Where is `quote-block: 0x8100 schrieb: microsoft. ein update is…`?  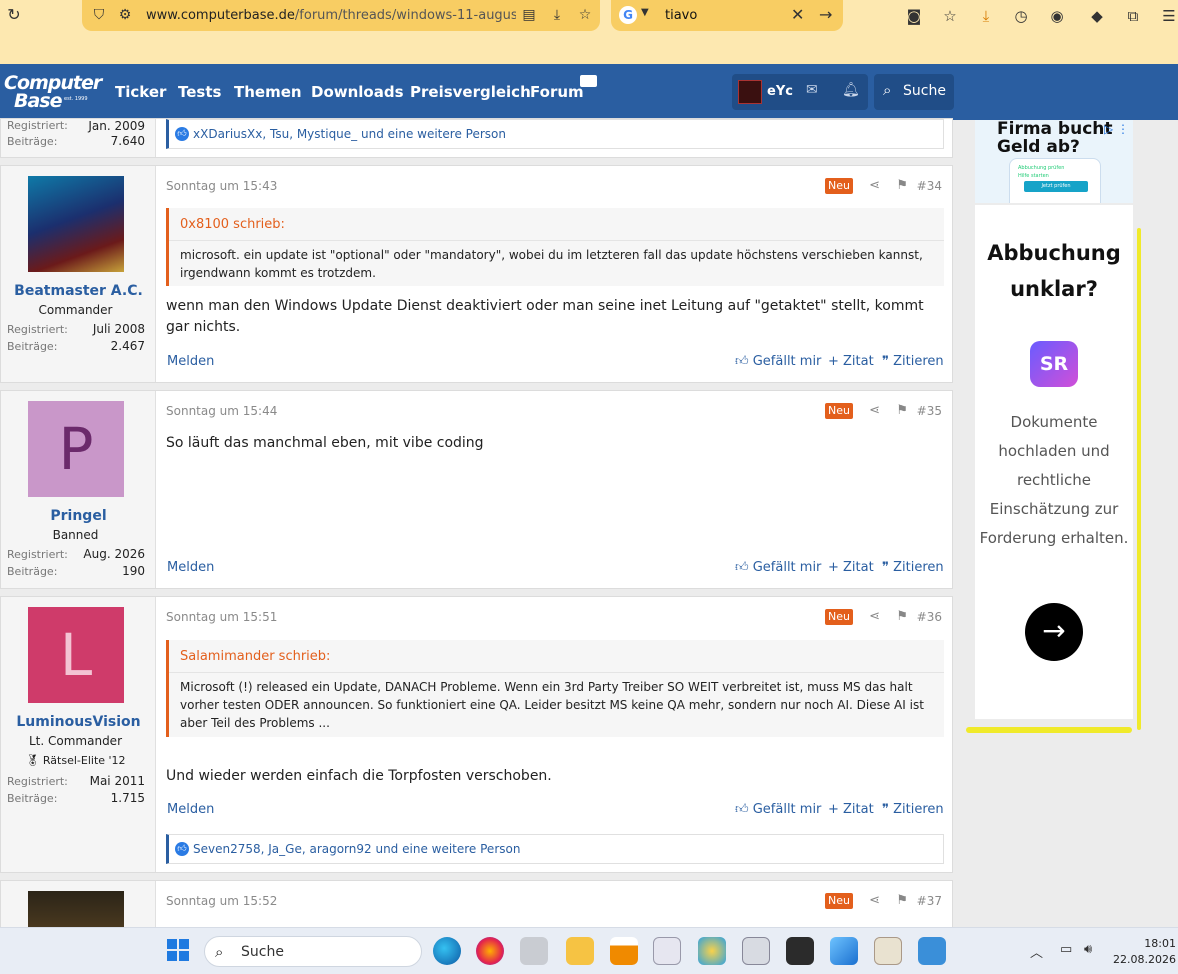
quote-block: 0x8100 schrieb: microsoft. ein update is… is located at coordinates (555, 247).